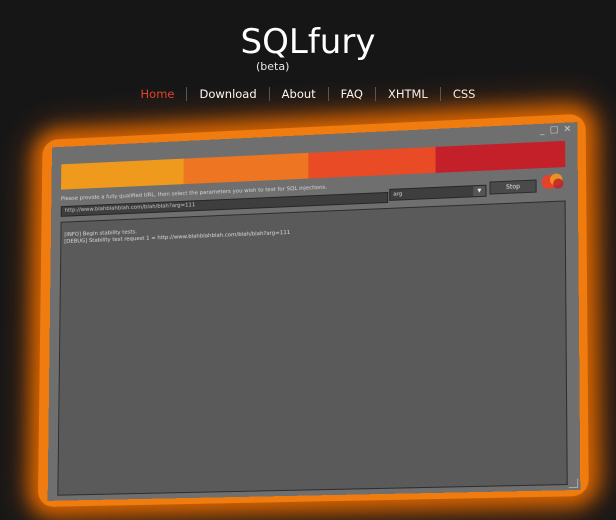  I want to click on window-controls: _ □ ✕, so click(556, 130).